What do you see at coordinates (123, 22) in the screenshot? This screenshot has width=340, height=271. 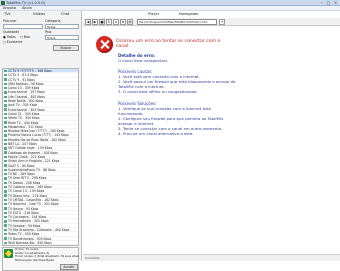 I see `favorites-icon: ★` at bounding box center [123, 22].